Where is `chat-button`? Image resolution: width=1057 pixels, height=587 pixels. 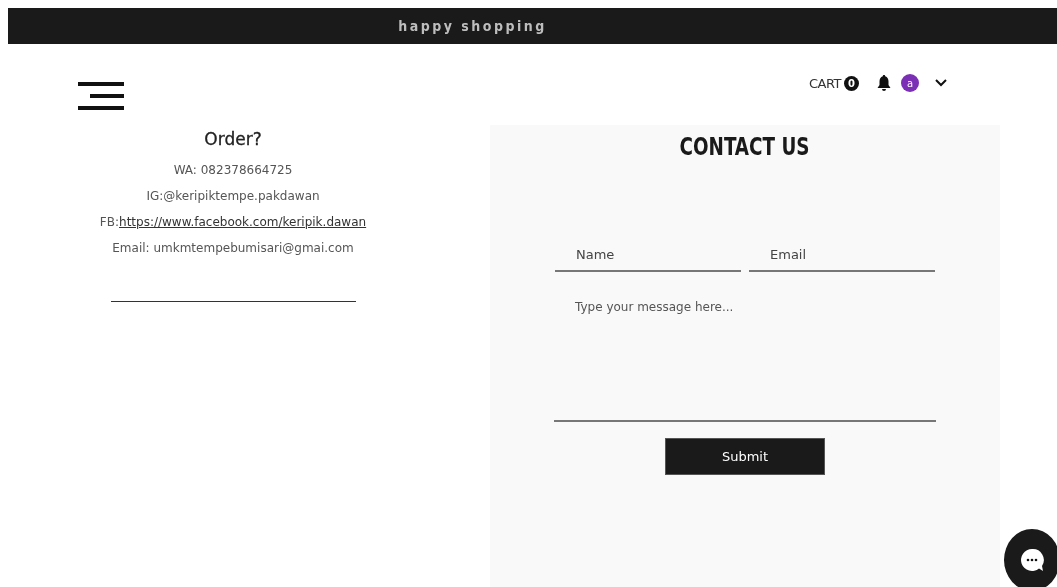
chat-button is located at coordinates (1030, 558).